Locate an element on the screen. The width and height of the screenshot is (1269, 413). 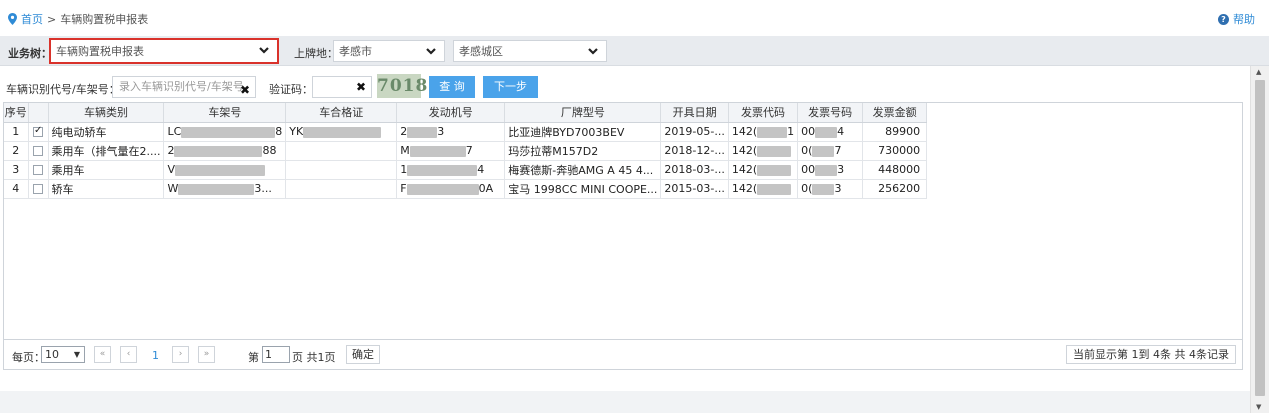
col-header-date: 开具日期 is located at coordinates (694, 113).